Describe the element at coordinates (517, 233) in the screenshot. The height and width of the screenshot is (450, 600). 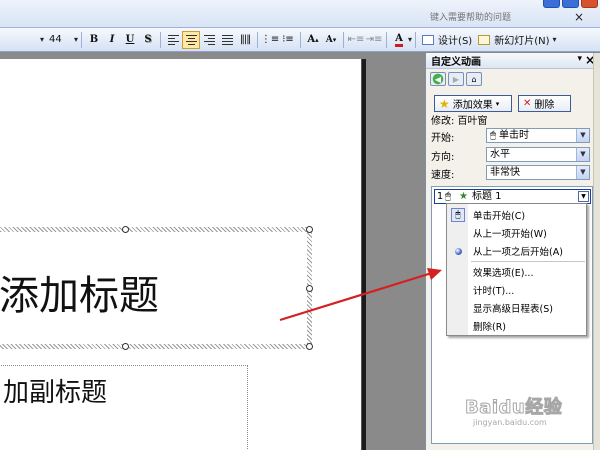
I see `menu-item-start-with-previous: 从上一项开始(W)` at that location.